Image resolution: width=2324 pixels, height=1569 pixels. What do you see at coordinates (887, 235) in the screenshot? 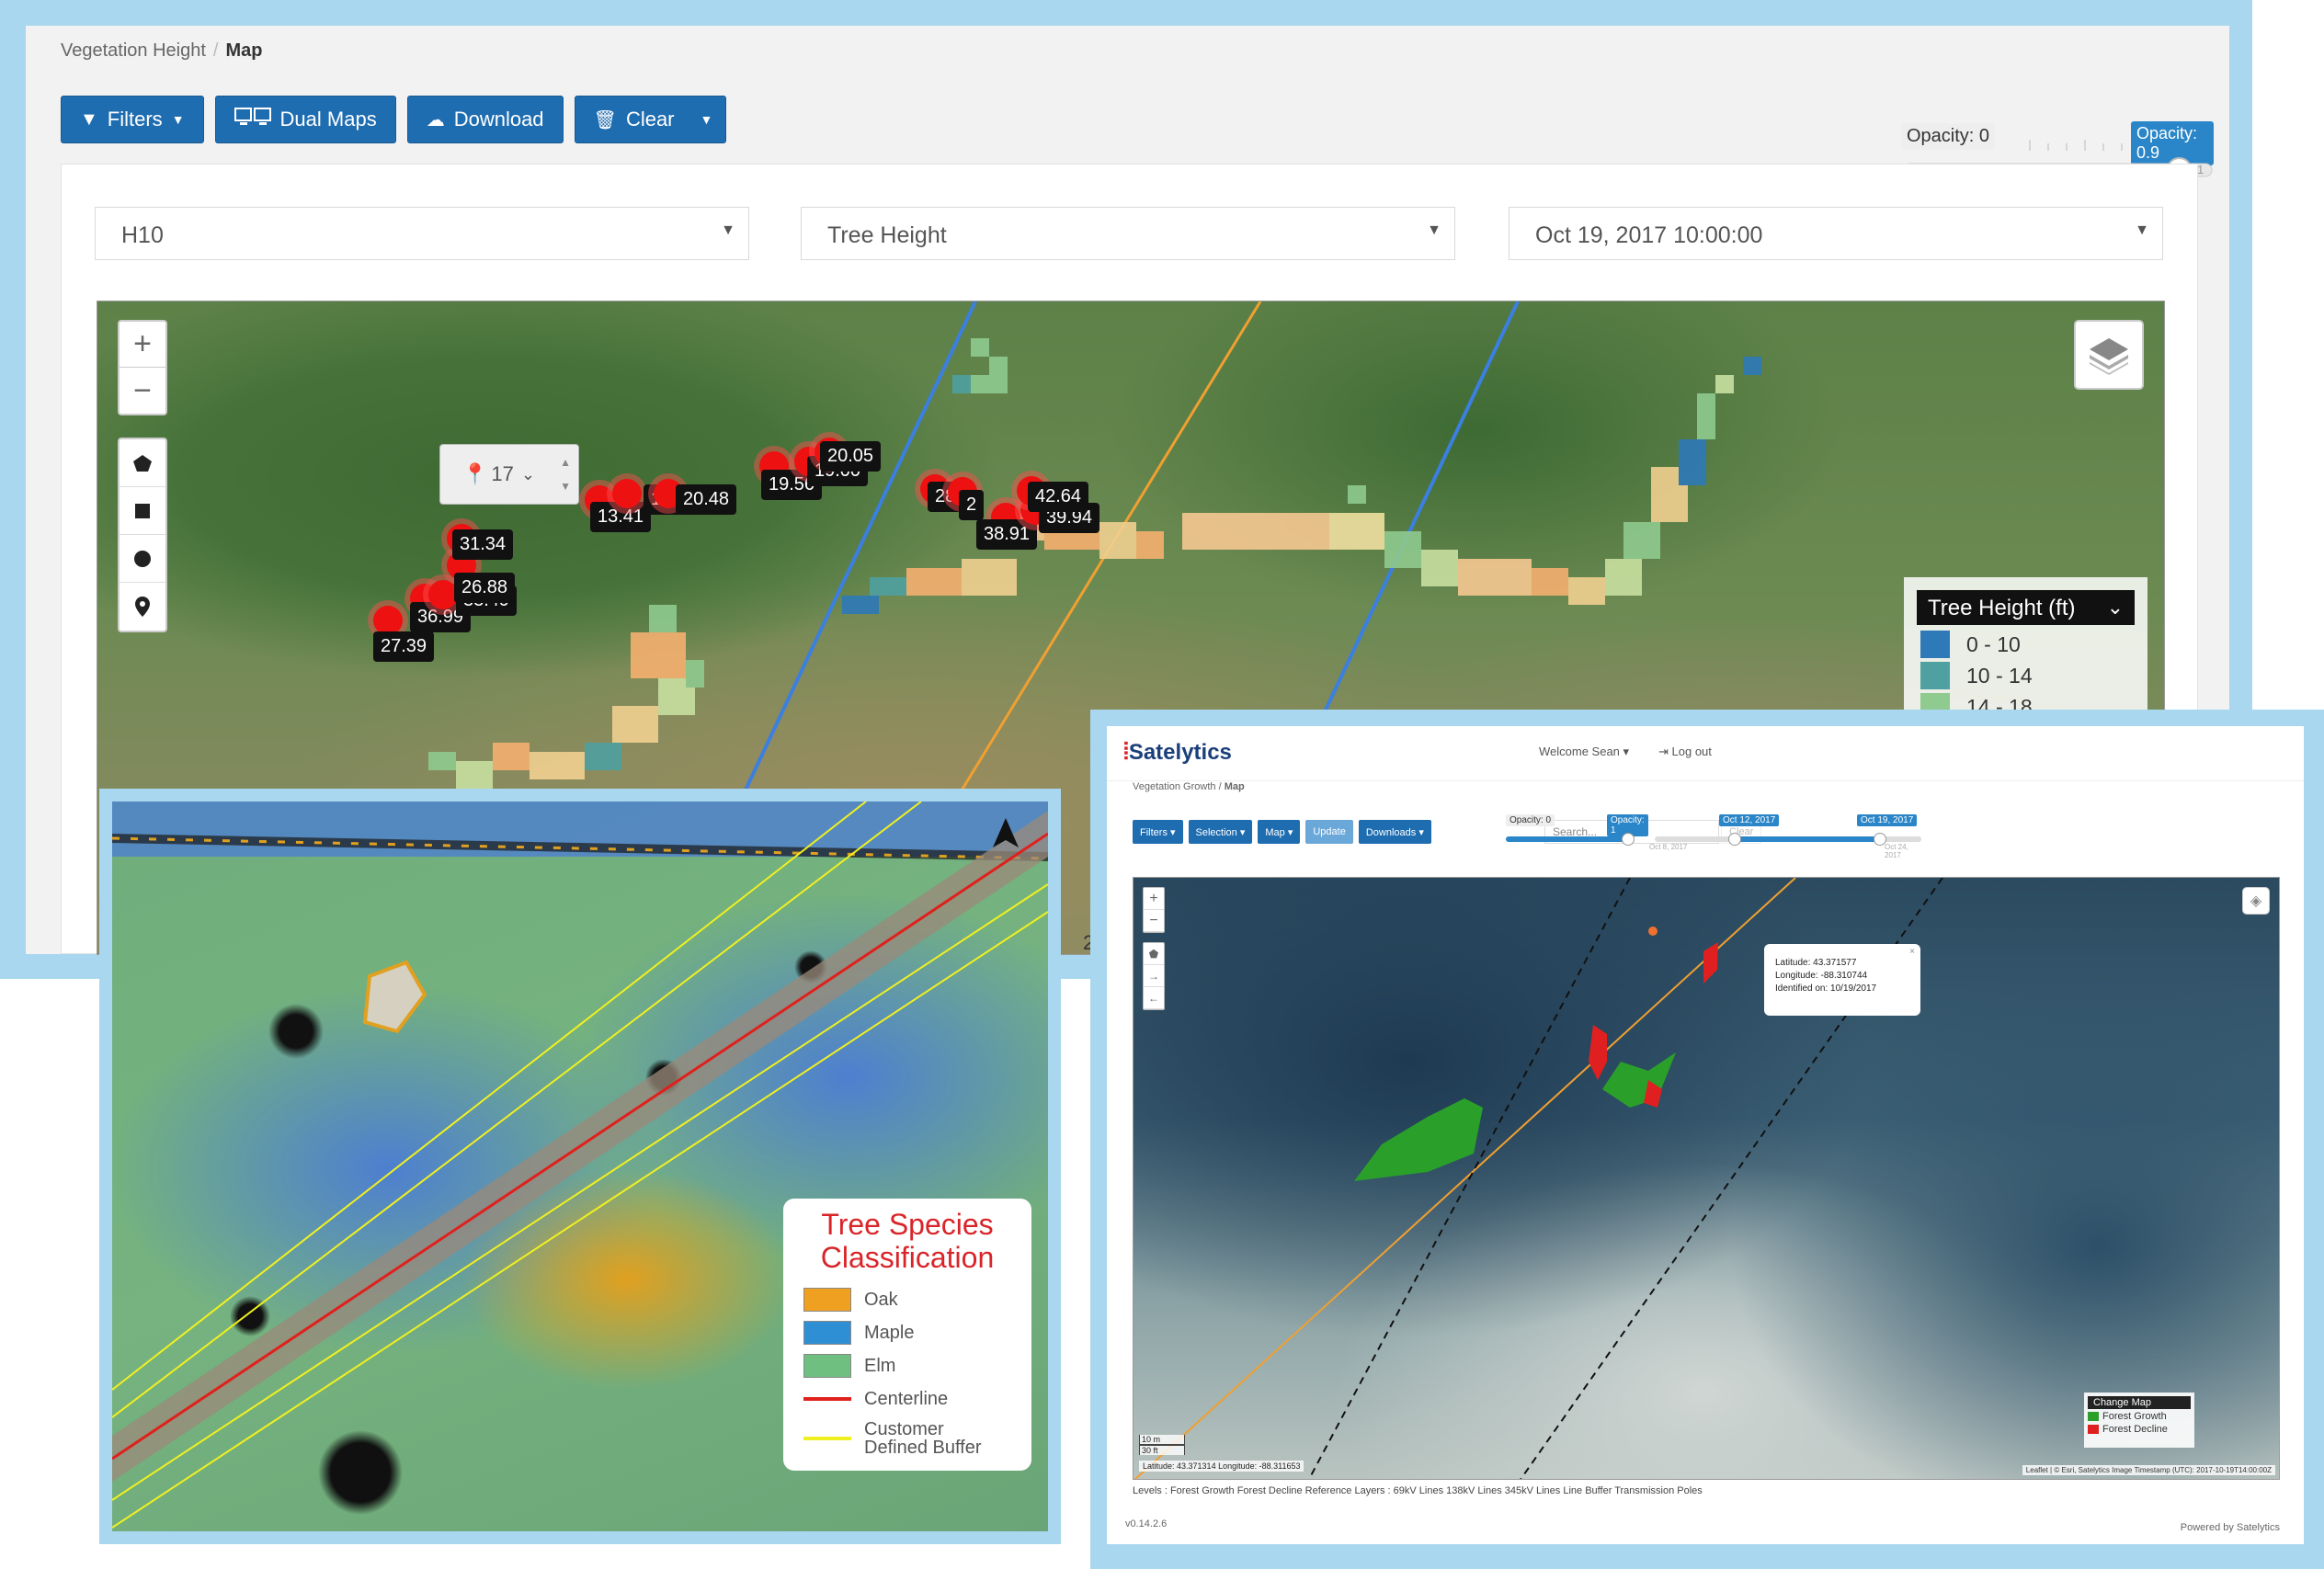
I see `metric-select-value: Tree Height` at bounding box center [887, 235].